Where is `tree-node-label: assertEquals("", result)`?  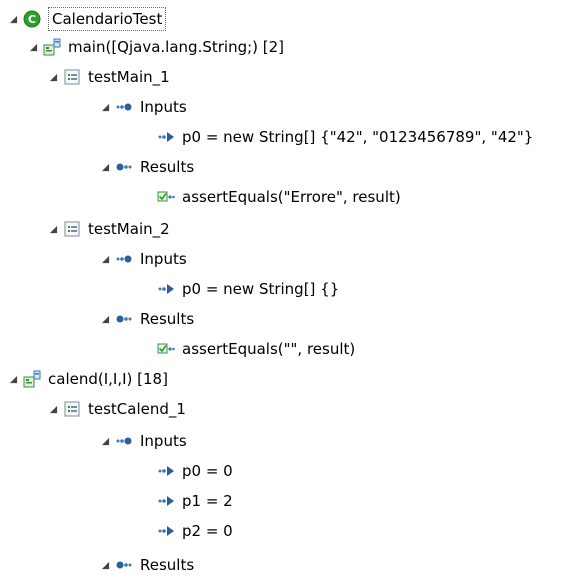
tree-node-label: assertEquals("", result) is located at coordinates (269, 349).